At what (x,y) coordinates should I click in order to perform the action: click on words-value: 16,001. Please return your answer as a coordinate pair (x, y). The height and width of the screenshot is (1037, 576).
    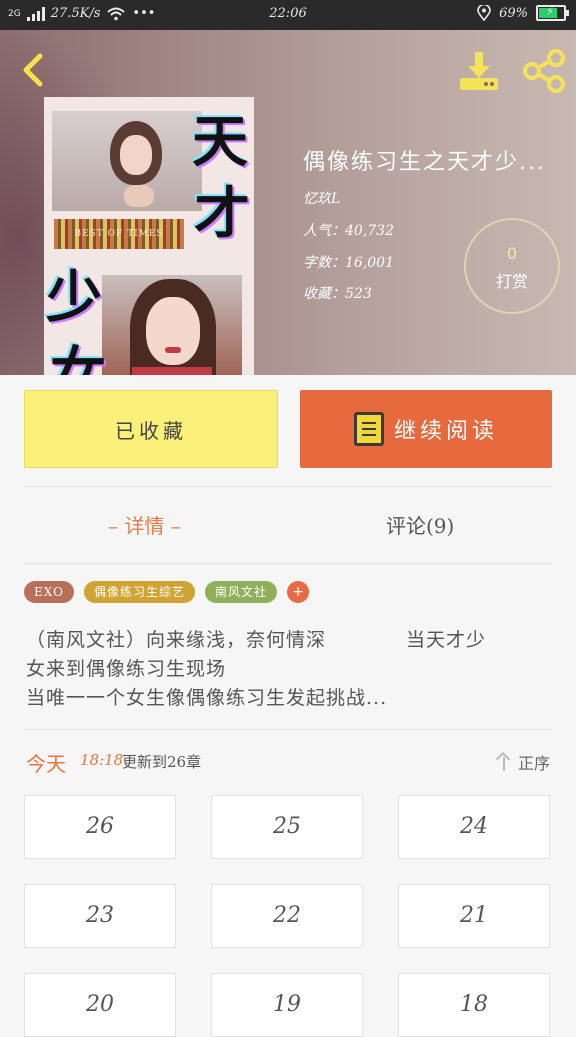
    Looking at the image, I should click on (369, 263).